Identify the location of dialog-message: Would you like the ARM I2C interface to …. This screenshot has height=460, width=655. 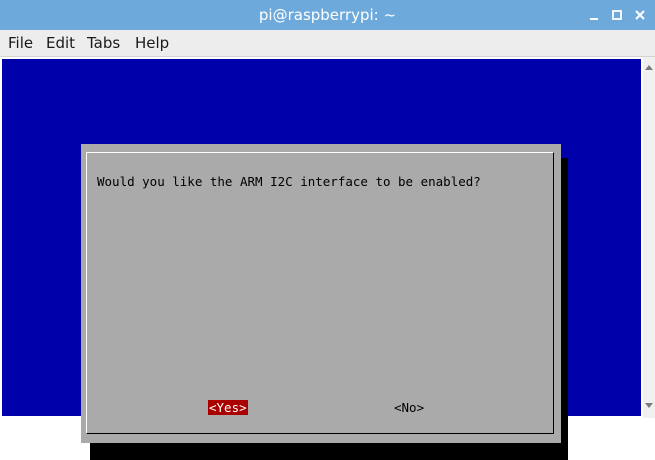
(289, 181).